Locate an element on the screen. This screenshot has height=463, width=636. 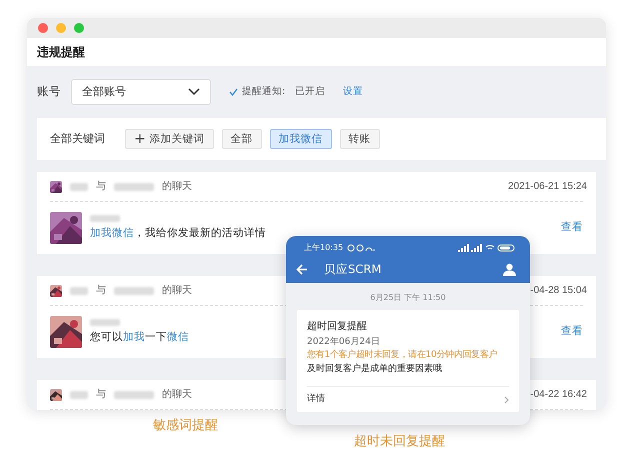
keyword-chip: 转账 is located at coordinates (360, 139).